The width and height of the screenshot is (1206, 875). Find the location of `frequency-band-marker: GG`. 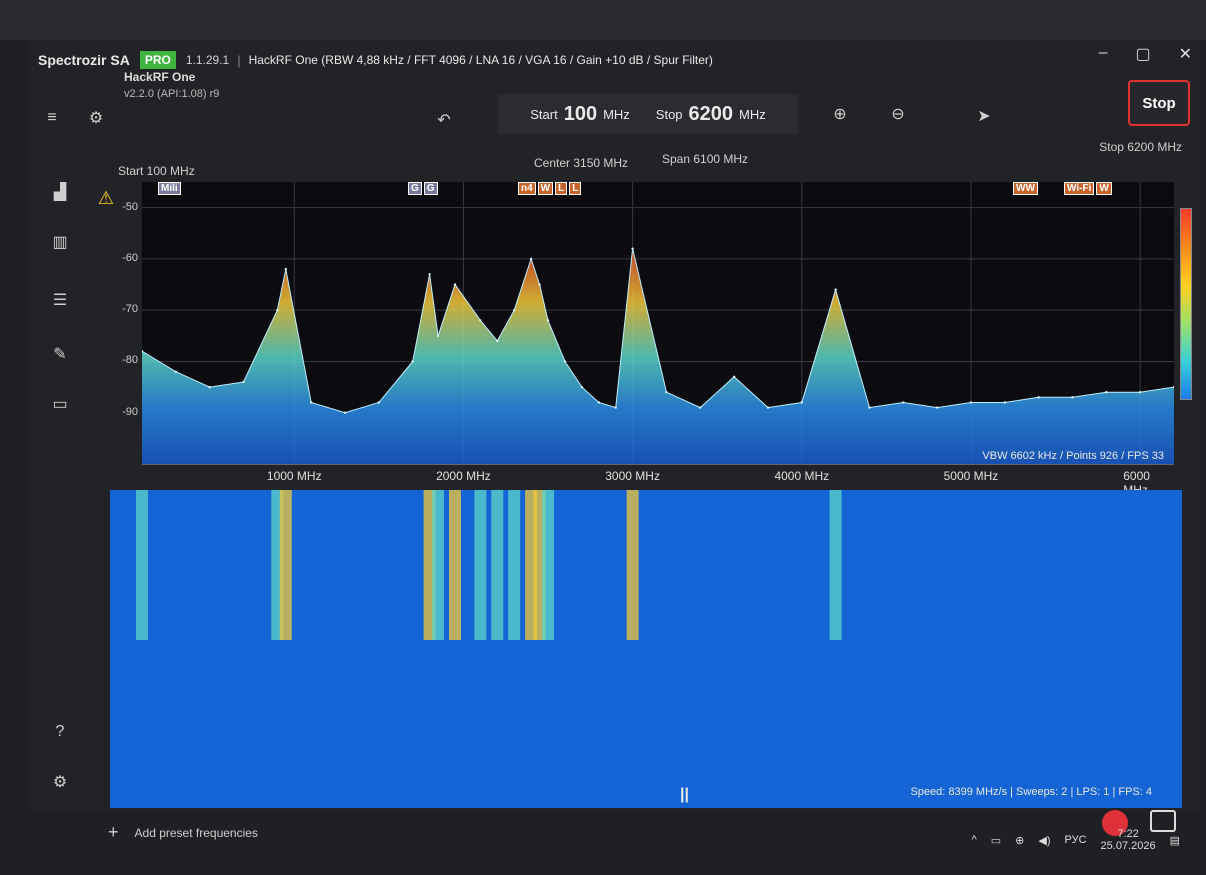

frequency-band-marker: GG is located at coordinates (424, 188).